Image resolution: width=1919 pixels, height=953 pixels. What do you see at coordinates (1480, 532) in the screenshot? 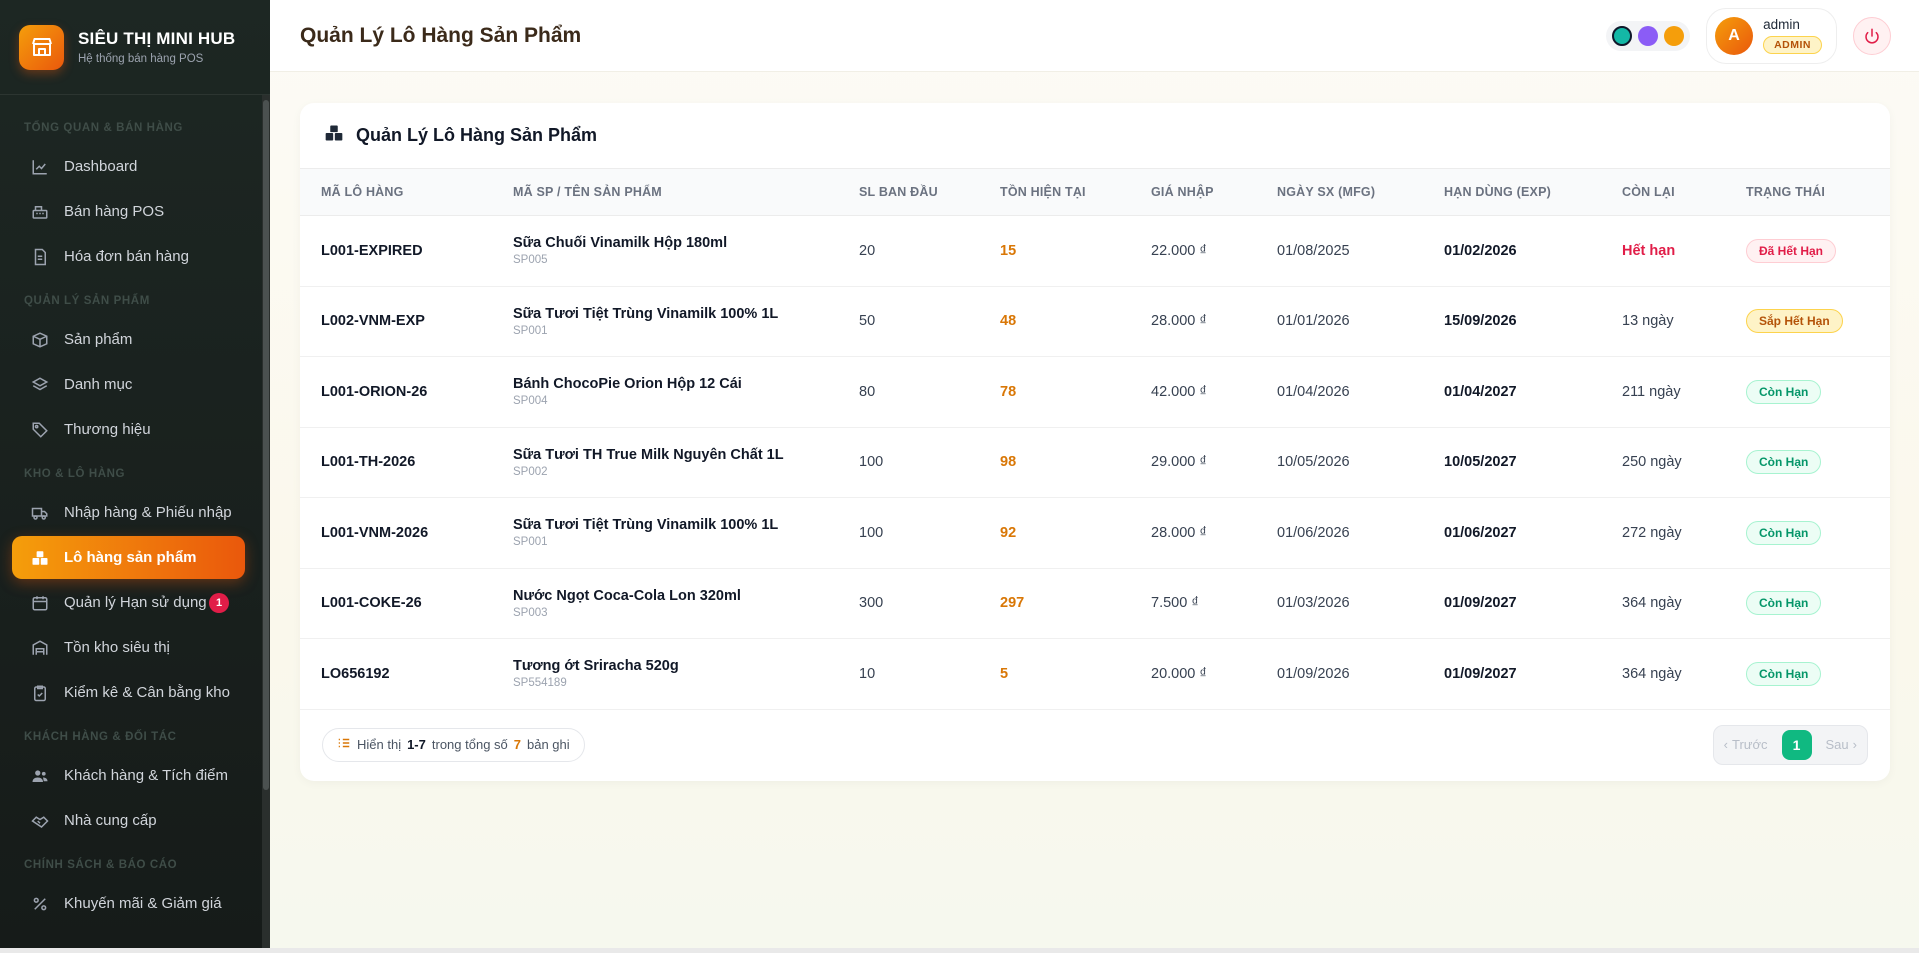
I see `exp-date: 01/06/2027` at bounding box center [1480, 532].